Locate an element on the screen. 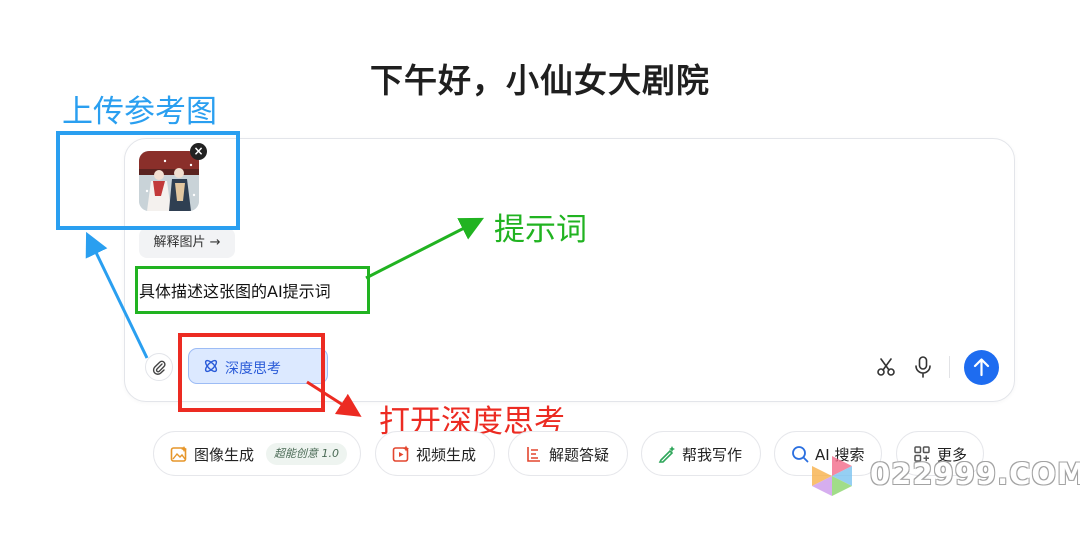 Image resolution: width=1080 pixels, height=533 pixels. chip-video-generation: 视频生成 is located at coordinates (435, 453).